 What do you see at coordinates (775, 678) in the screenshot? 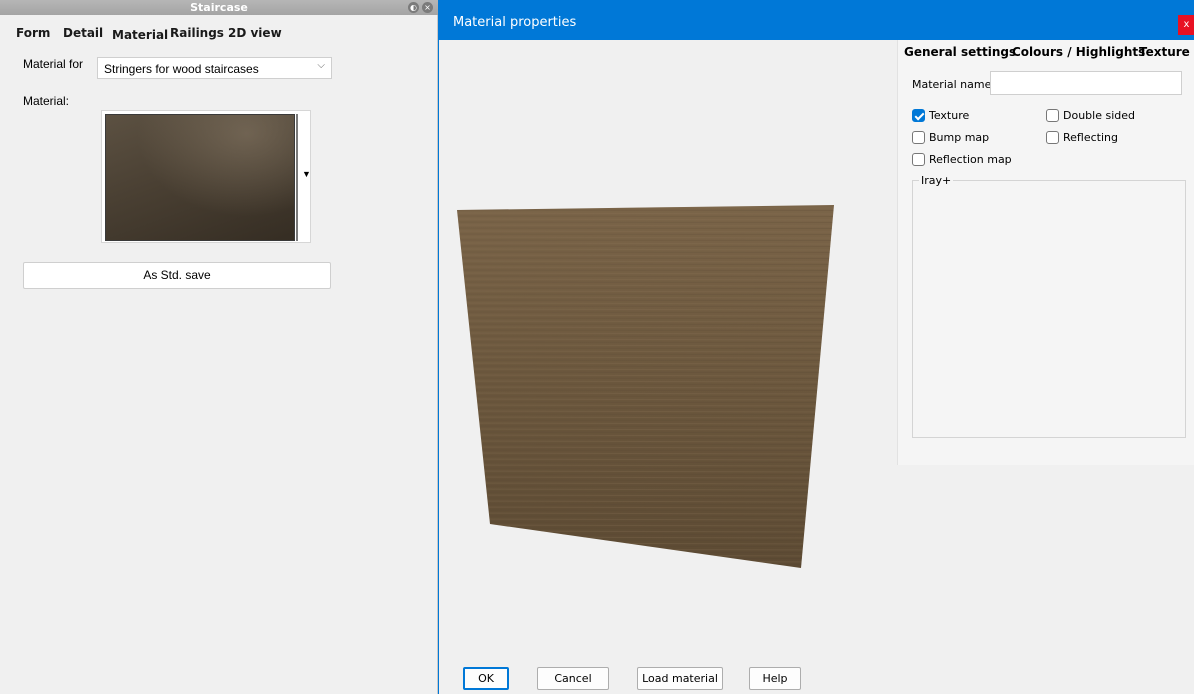
I see `help-button: Help` at bounding box center [775, 678].